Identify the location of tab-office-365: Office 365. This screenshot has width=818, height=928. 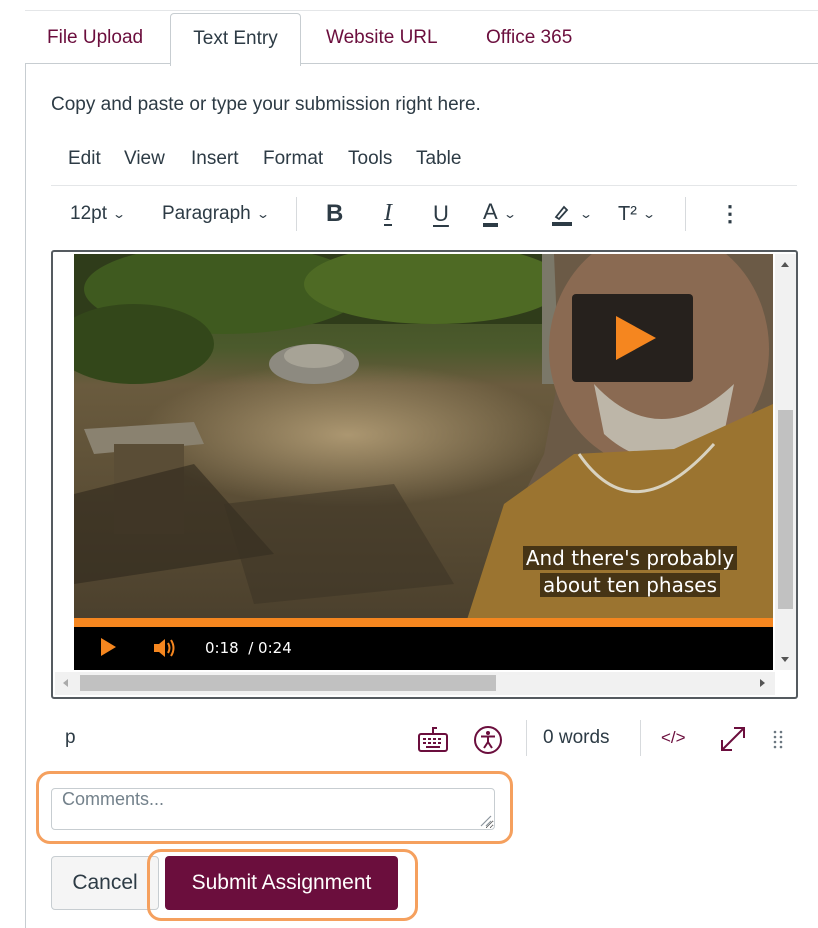
(529, 38).